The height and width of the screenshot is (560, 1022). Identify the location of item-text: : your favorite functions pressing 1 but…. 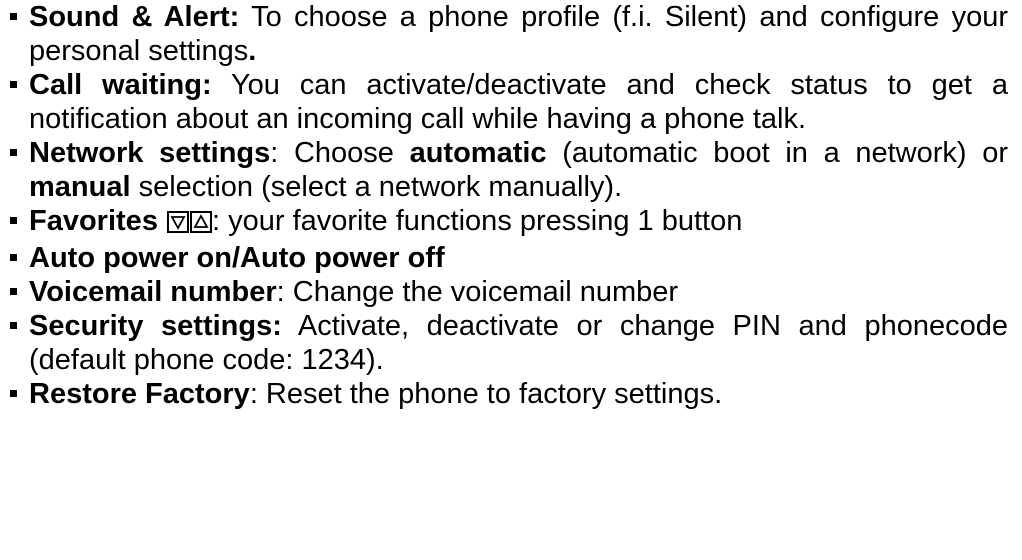
(477, 221).